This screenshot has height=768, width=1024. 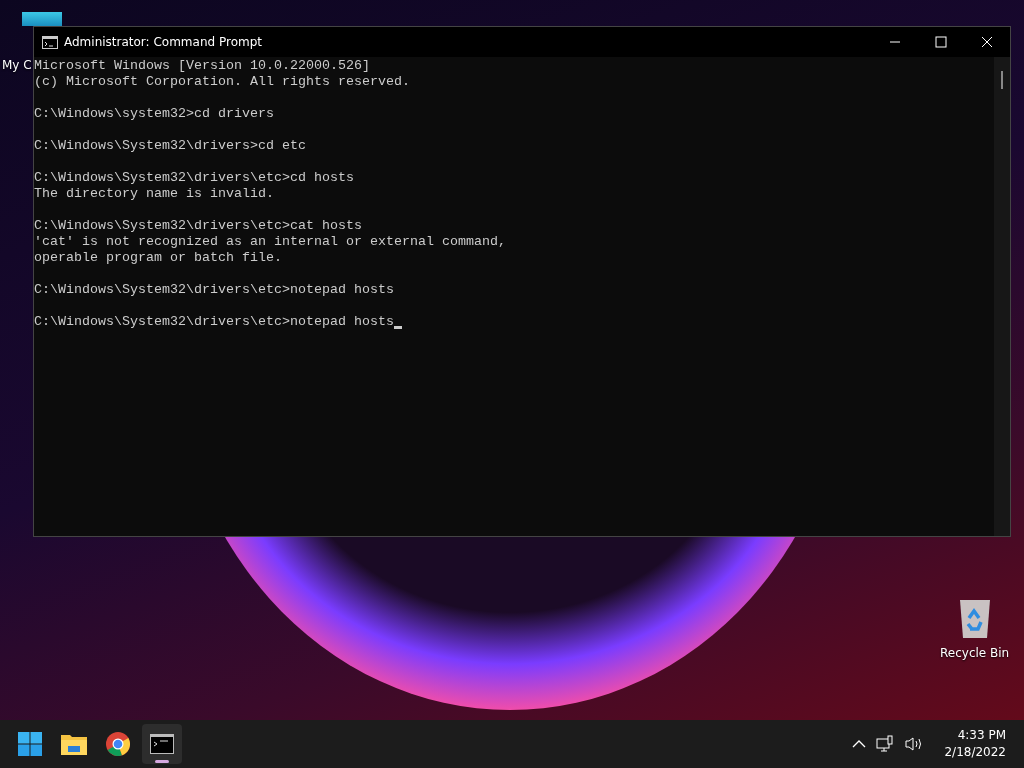 What do you see at coordinates (975, 752) in the screenshot?
I see `clock-date: 2/18/2022` at bounding box center [975, 752].